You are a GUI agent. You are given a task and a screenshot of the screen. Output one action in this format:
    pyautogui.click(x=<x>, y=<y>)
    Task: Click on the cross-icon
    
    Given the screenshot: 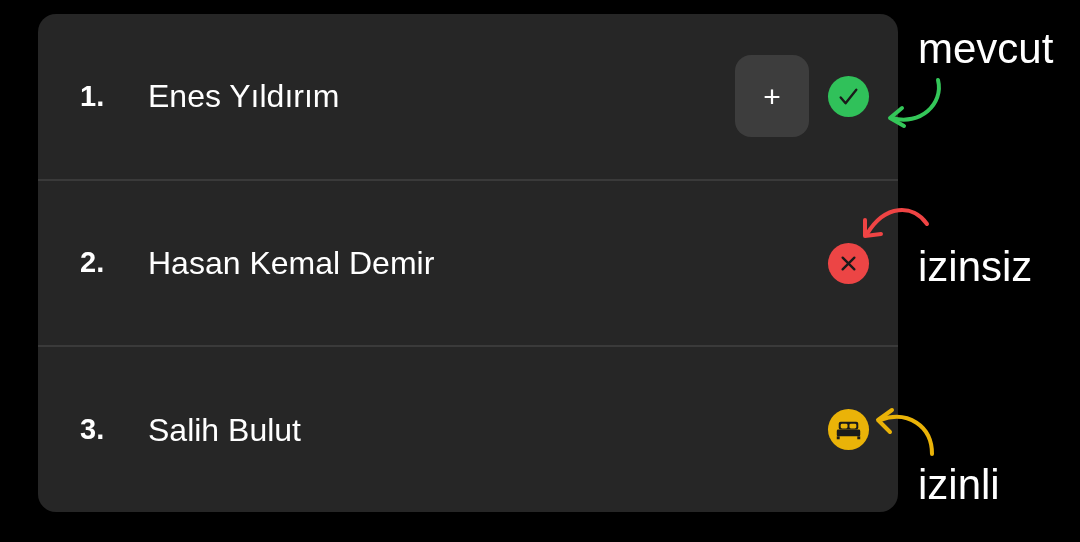 What is the action you would take?
    pyautogui.click(x=848, y=263)
    